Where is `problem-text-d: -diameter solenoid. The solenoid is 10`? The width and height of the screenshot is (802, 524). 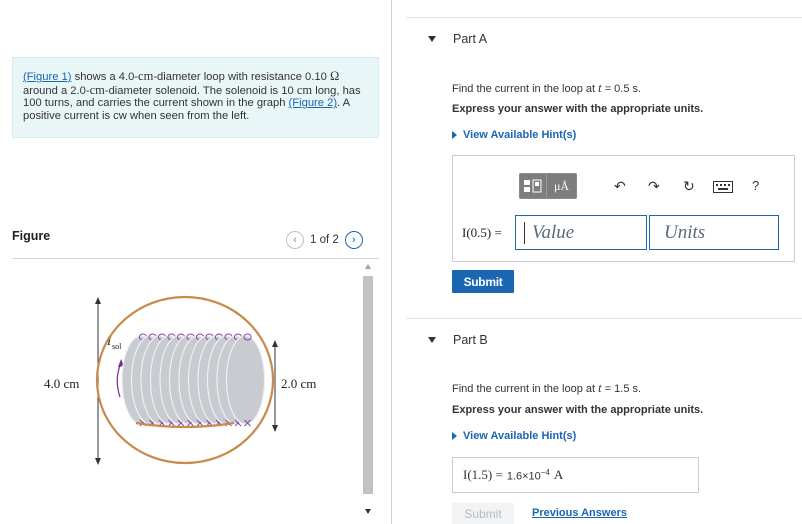
problem-text-d: -diameter solenoid. The solenoid is 10 is located at coordinates (200, 90).